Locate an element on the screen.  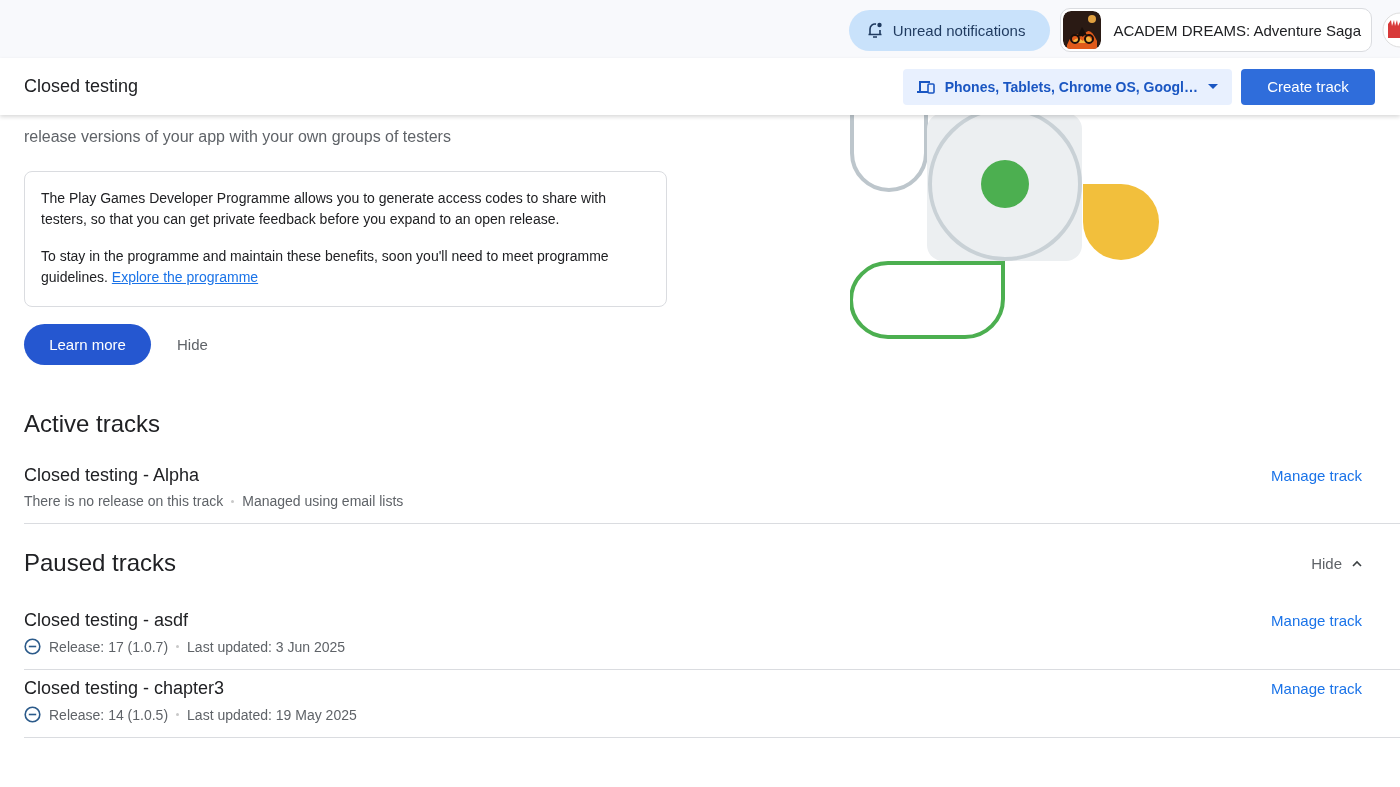
track-name: Closed testing - Alpha is located at coordinates (112, 475).